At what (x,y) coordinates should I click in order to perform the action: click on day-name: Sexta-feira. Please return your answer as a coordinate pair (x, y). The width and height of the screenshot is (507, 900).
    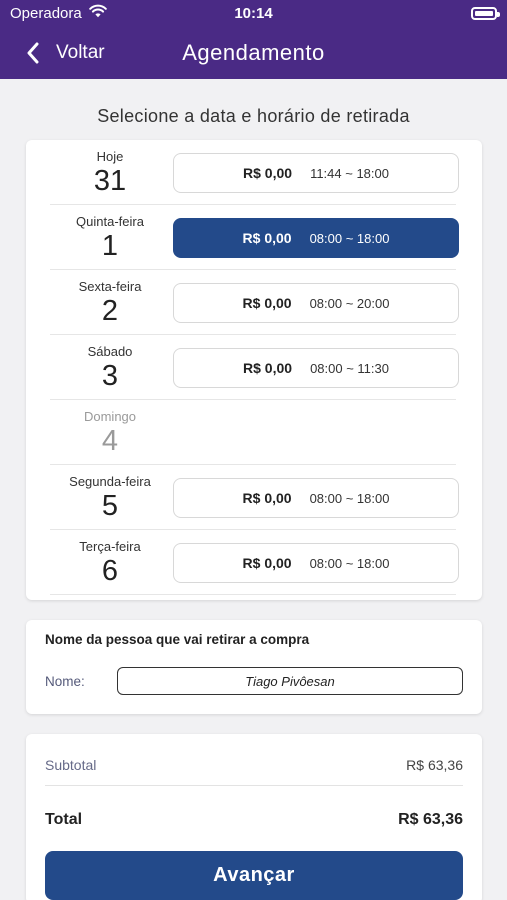
    Looking at the image, I should click on (110, 286).